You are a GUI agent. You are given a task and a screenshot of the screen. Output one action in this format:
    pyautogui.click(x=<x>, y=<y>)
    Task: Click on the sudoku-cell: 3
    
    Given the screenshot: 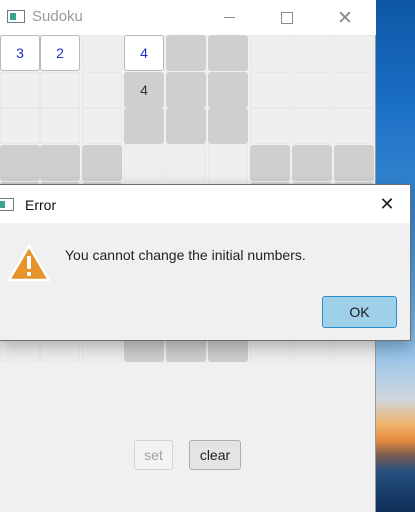 What is the action you would take?
    pyautogui.click(x=20, y=53)
    